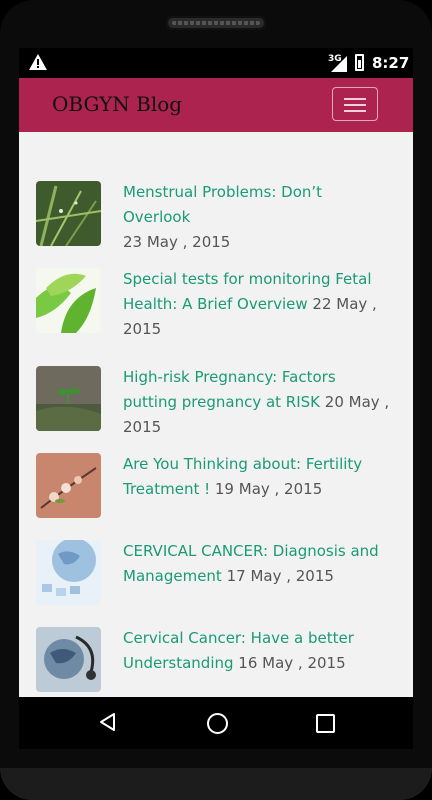  What do you see at coordinates (216, 105) in the screenshot?
I see `top-navbar: OBGYN Blog` at bounding box center [216, 105].